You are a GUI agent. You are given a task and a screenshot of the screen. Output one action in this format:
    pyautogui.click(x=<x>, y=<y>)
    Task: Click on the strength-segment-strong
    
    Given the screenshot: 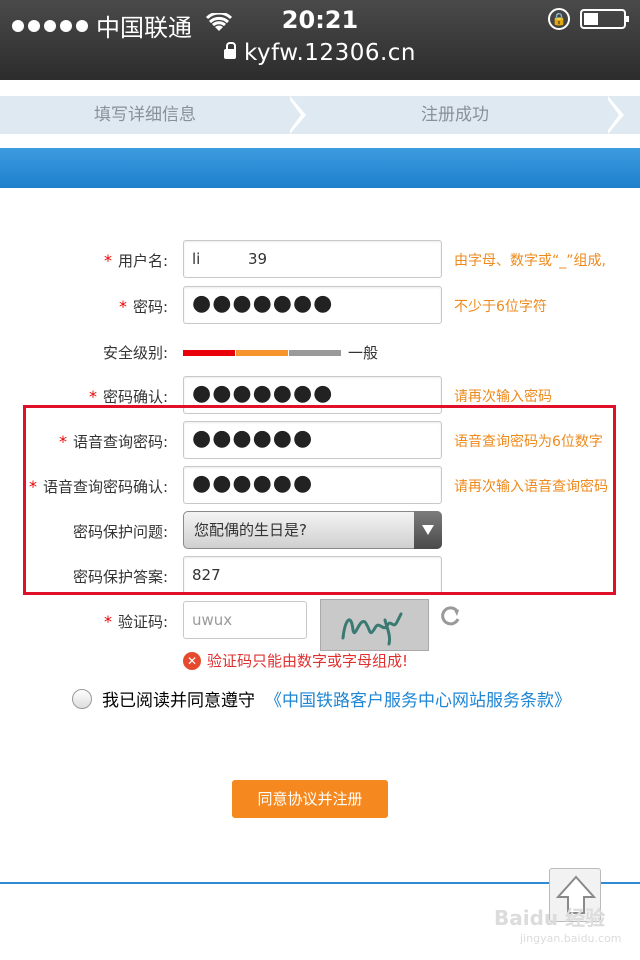 What is the action you would take?
    pyautogui.click(x=315, y=353)
    